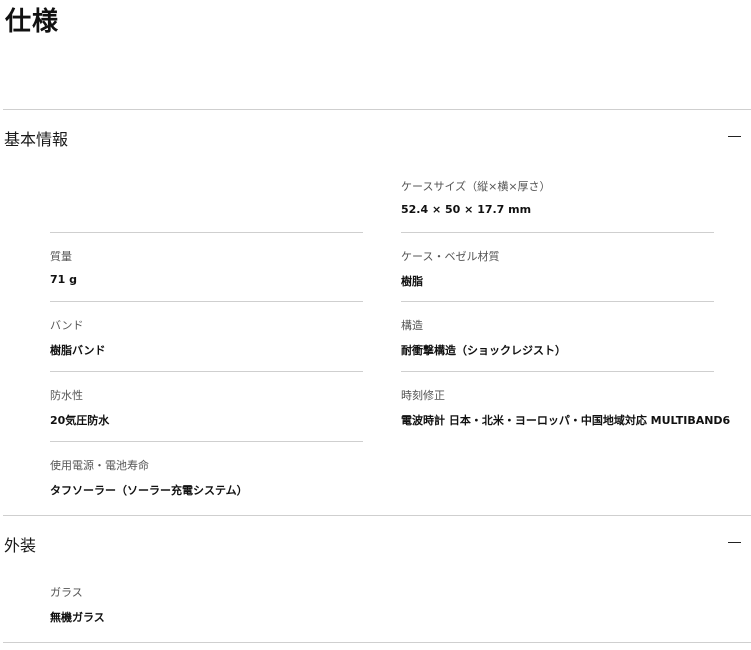  I want to click on spec-value: 樹脂, so click(412, 281).